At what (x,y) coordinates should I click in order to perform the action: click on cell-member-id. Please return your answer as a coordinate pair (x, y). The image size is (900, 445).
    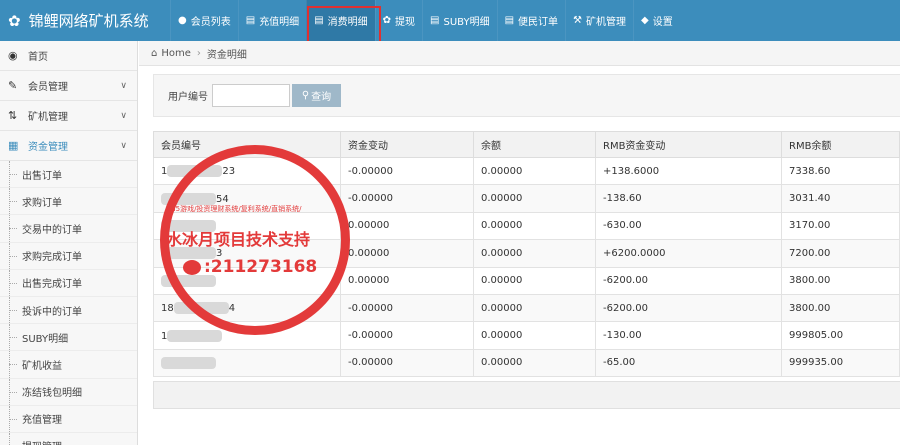
    Looking at the image, I should click on (247, 363).